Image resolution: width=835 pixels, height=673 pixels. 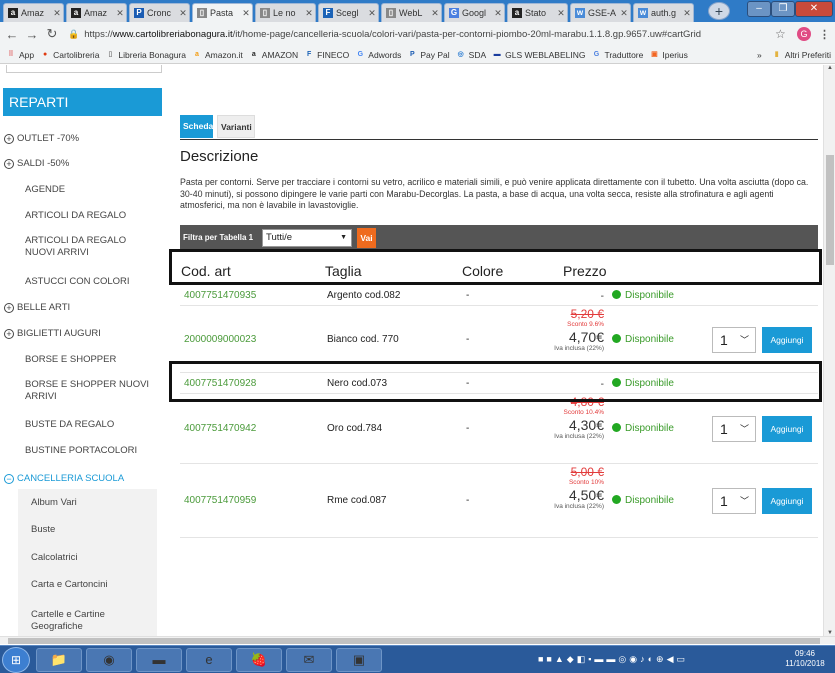 What do you see at coordinates (209, 660) in the screenshot?
I see `ie-icon: e` at bounding box center [209, 660].